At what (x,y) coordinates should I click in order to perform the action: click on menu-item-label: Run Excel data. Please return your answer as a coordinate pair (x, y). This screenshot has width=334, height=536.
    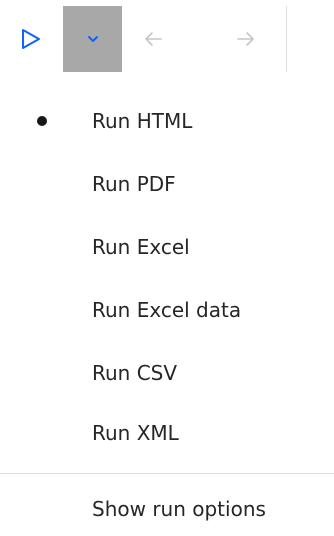
    Looking at the image, I should click on (167, 310).